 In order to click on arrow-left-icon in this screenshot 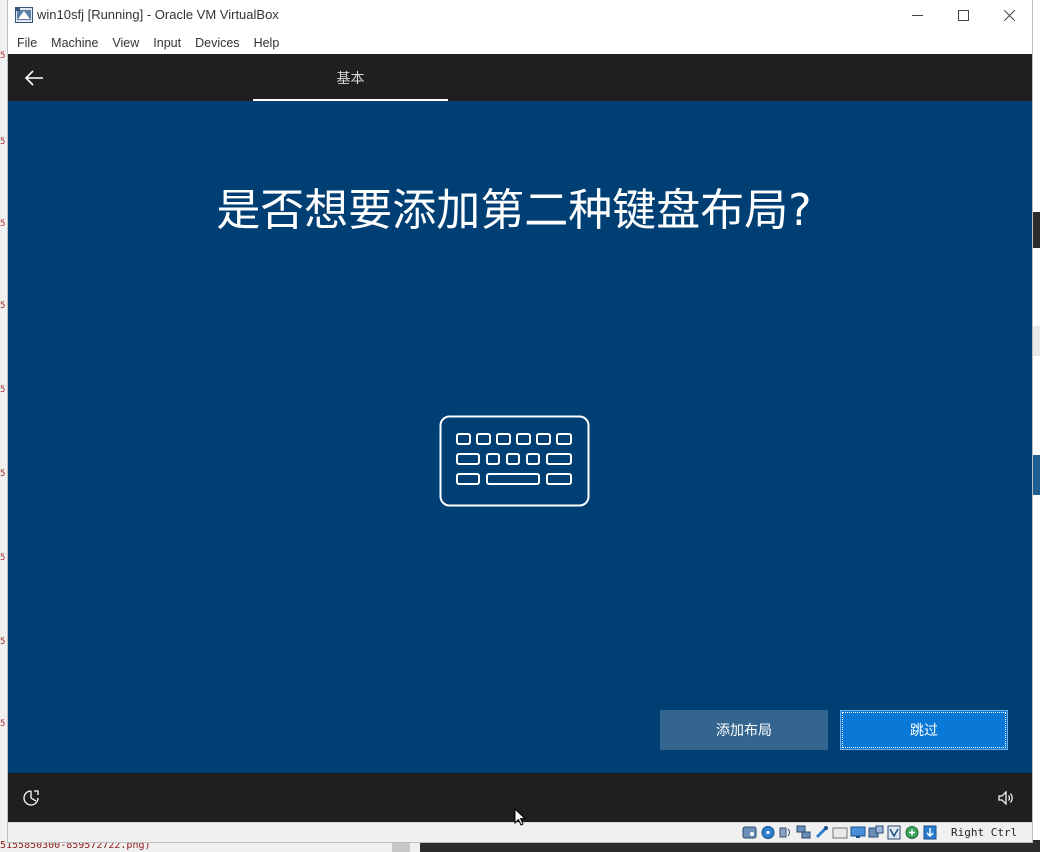, I will do `click(33, 78)`.